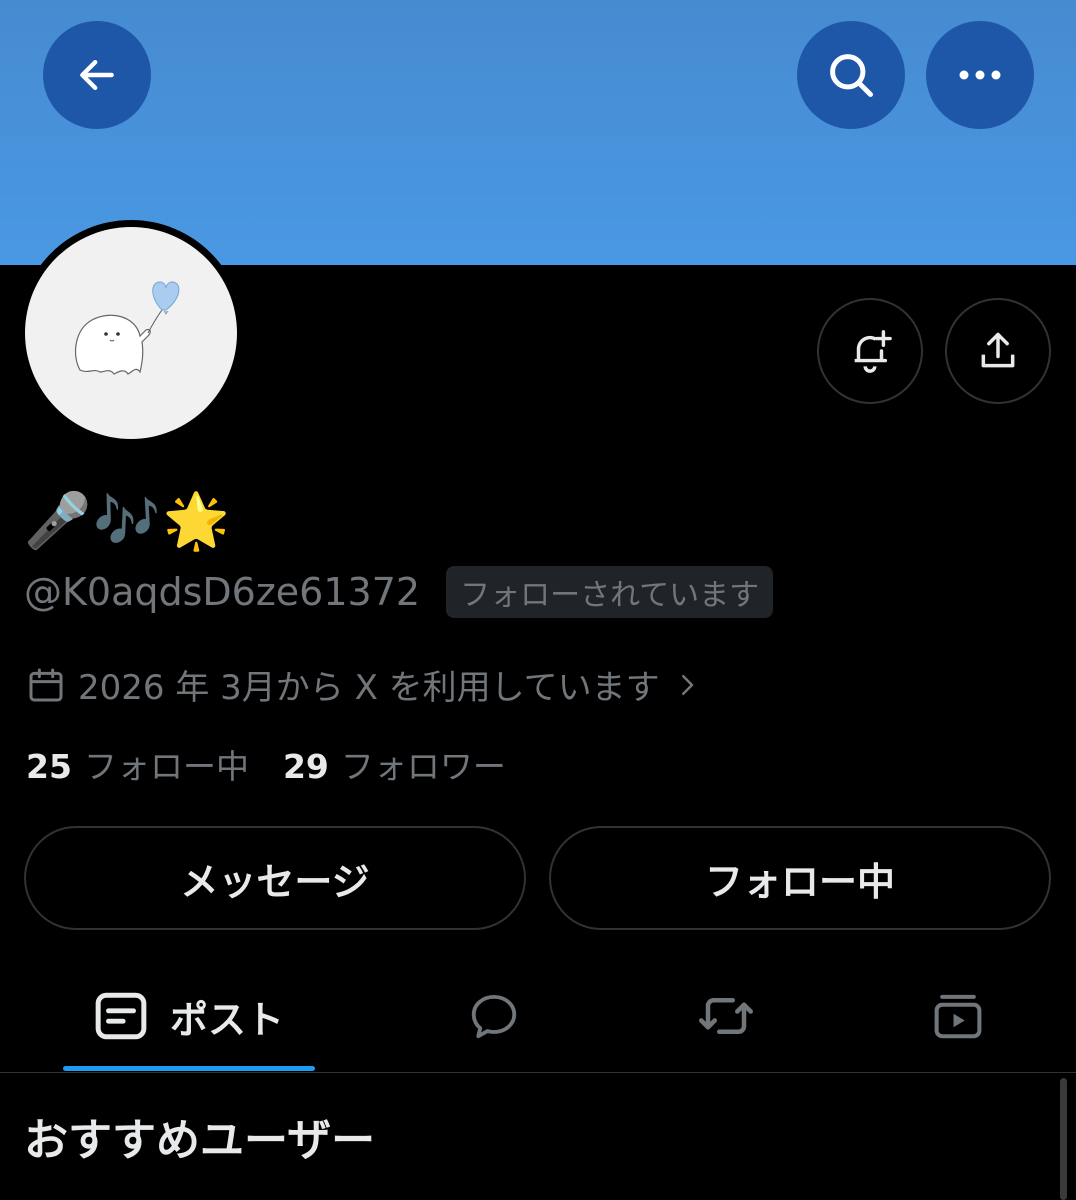  I want to click on ellipsis-icon, so click(980, 75).